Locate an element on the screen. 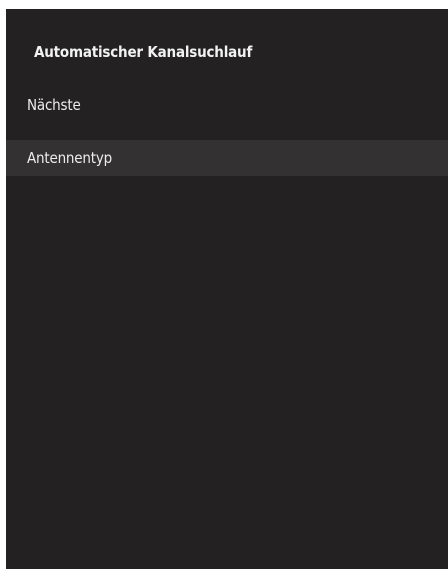 This screenshot has width=448, height=573. menu-item-label: Nächste is located at coordinates (54, 105).